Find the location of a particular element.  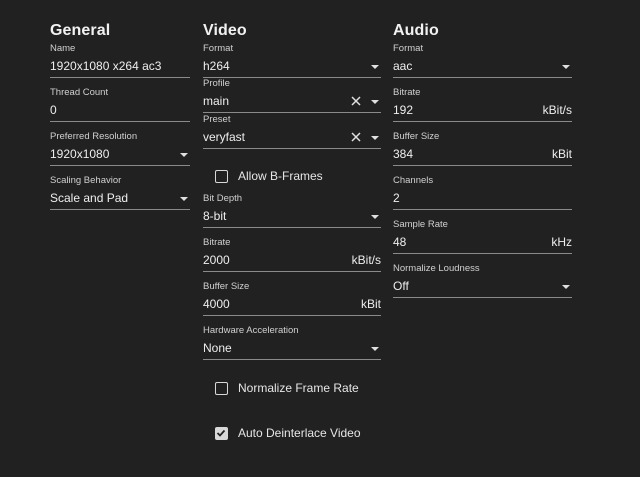

bit-depth-select: Bit Depth 8-bit is located at coordinates (292, 211).